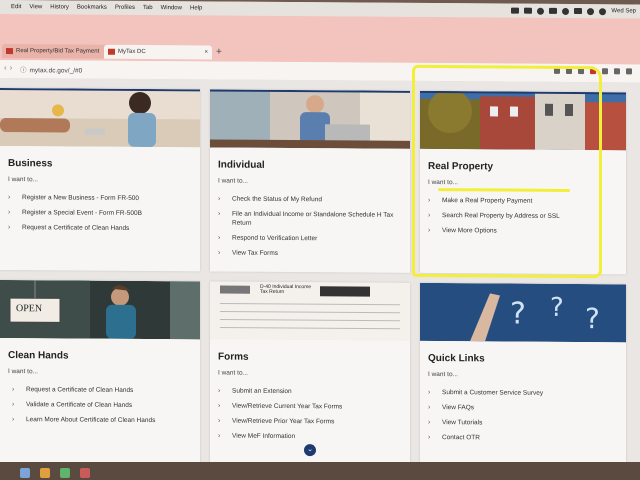 The image size is (640, 480). I want to click on card-title: Quick Links, so click(456, 358).